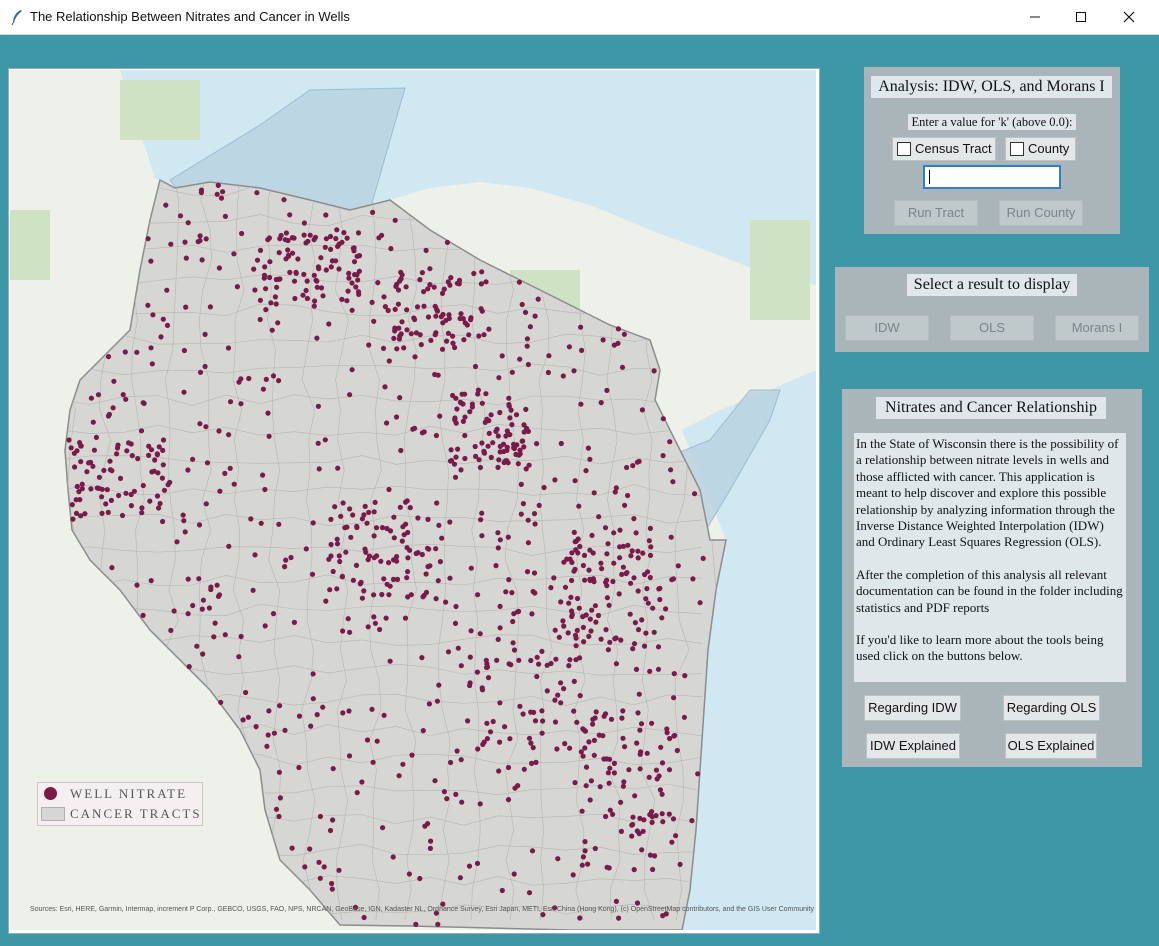 This screenshot has height=946, width=1159. What do you see at coordinates (136, 813) in the screenshot?
I see `legend-tract-label: CANCER TRACTS` at bounding box center [136, 813].